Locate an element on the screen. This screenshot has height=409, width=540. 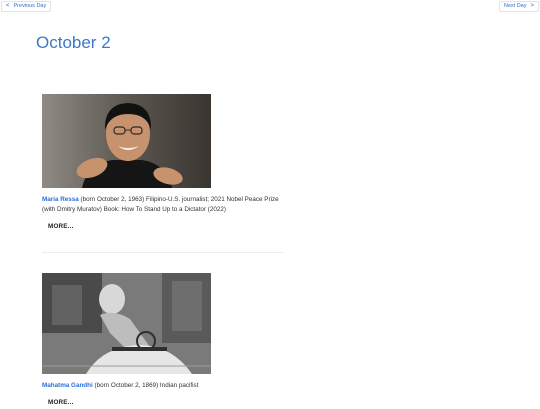
previous-day-button: < Previous Day is located at coordinates (26, 6).